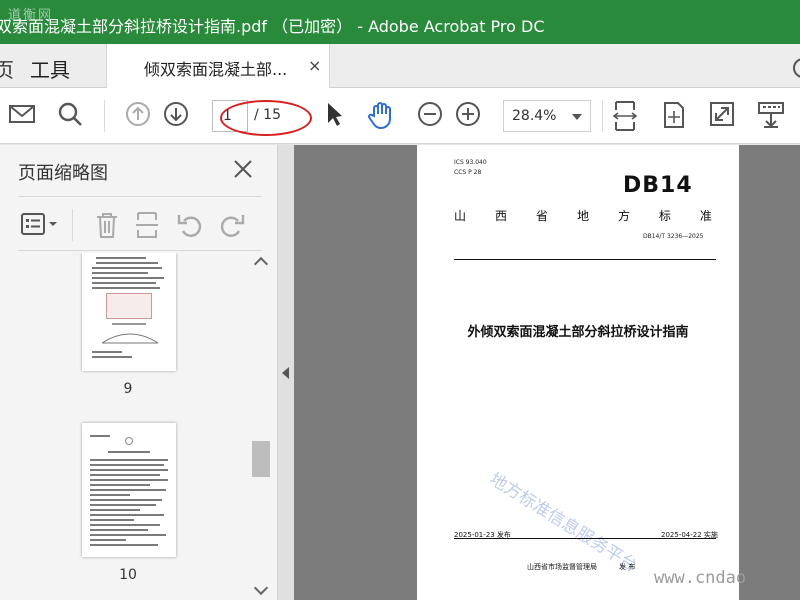 Image resolution: width=800 pixels, height=600 pixels. What do you see at coordinates (562, 567) in the screenshot?
I see `issuer: 山西省市场监督管理局` at bounding box center [562, 567].